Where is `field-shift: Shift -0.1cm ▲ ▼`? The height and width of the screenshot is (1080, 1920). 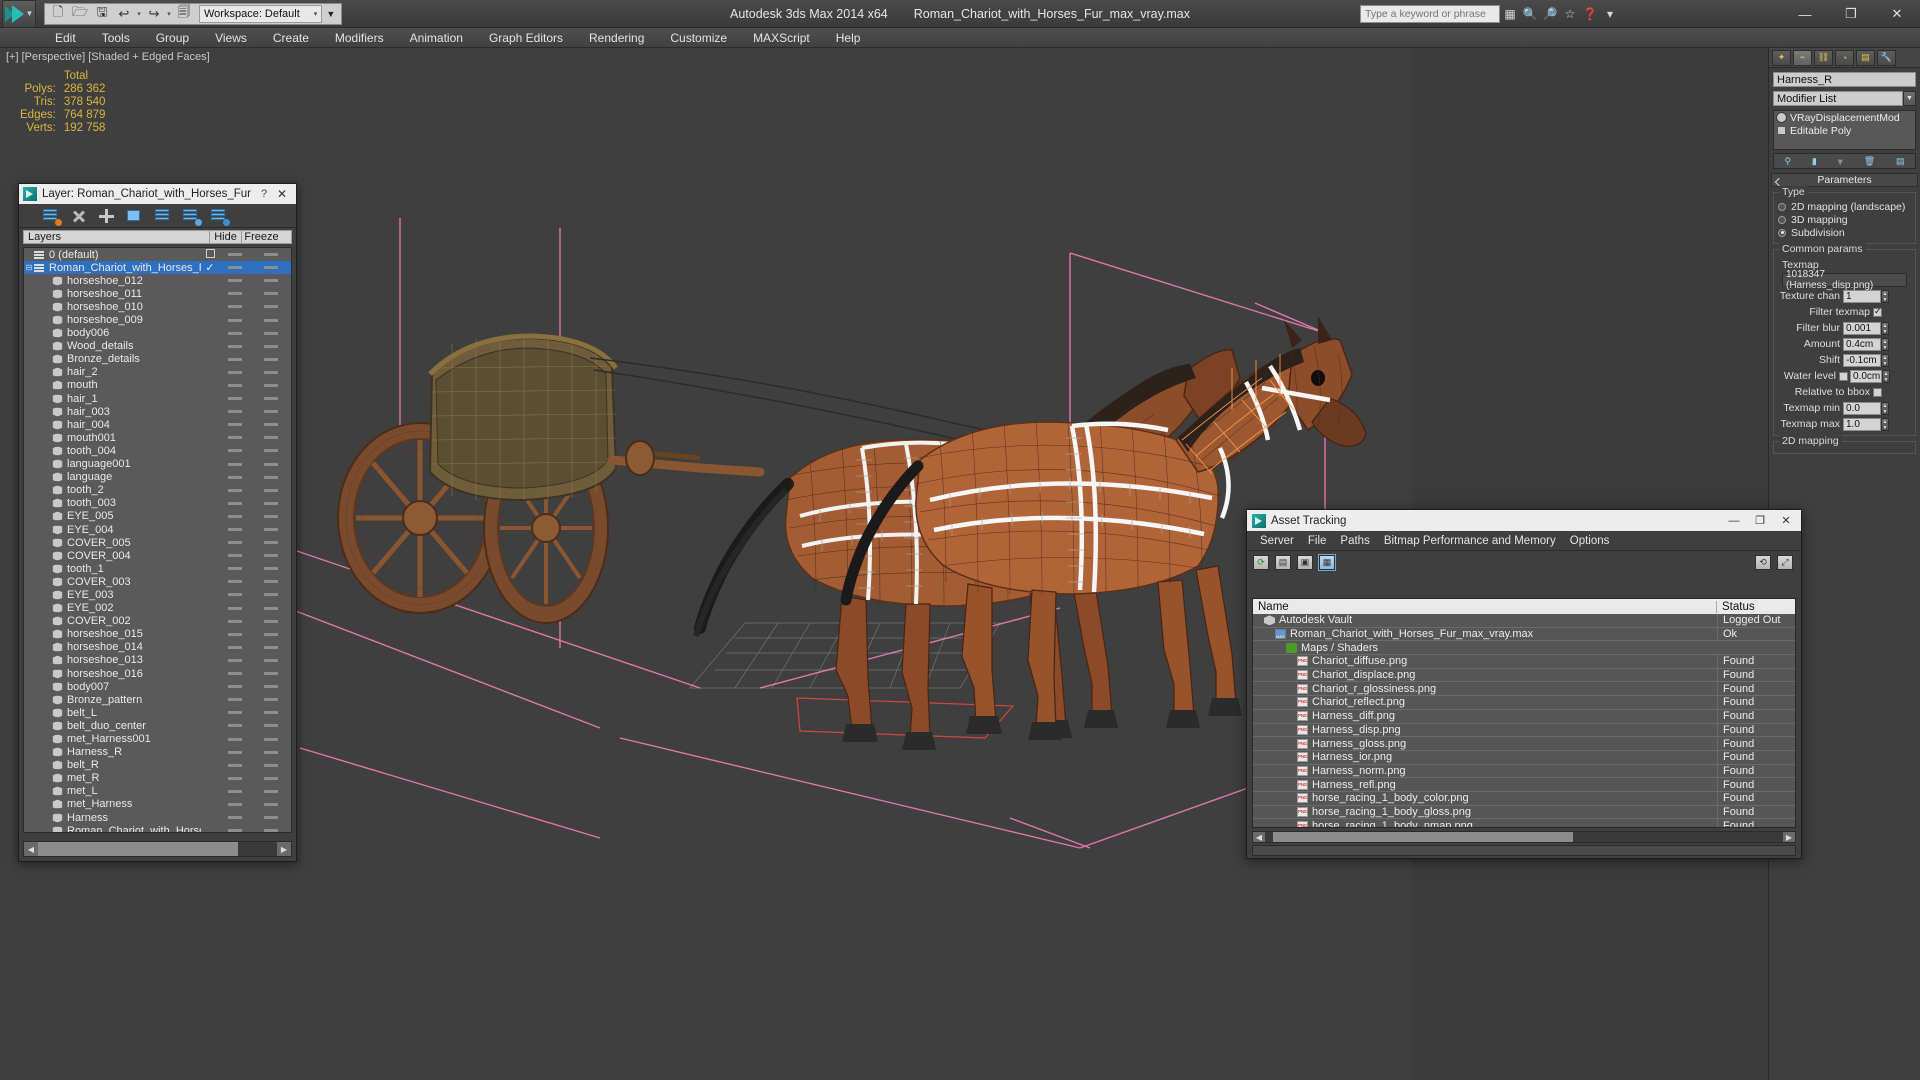
field-shift: Shift -0.1cm ▲ ▼ is located at coordinates (1844, 360).